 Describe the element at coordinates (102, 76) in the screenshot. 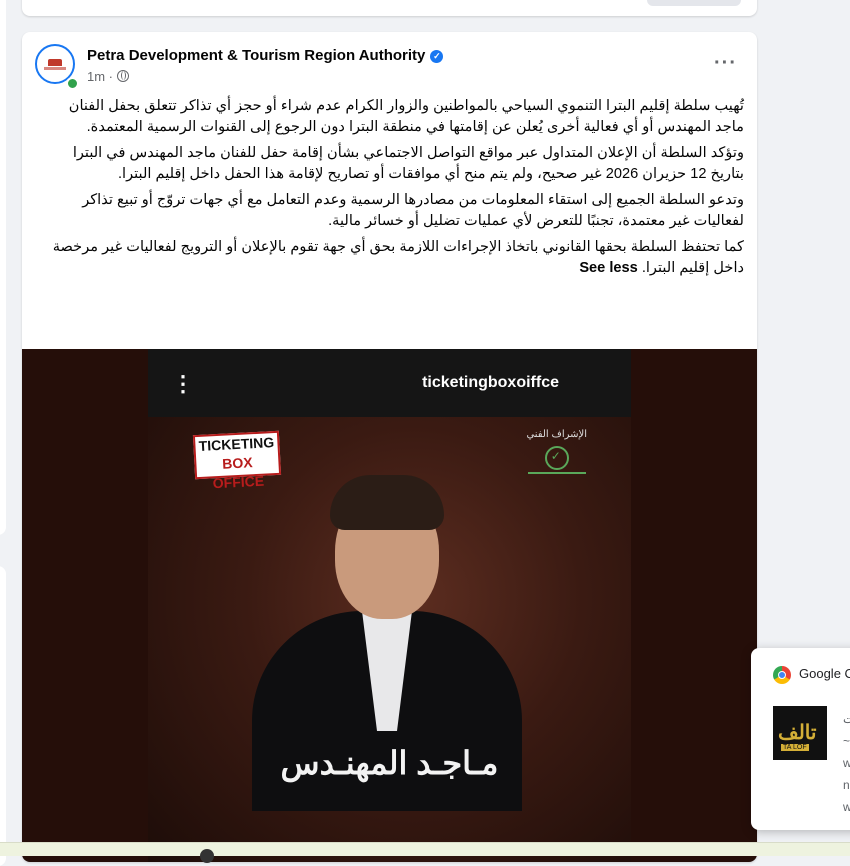

I see `post-time: 1m ·` at that location.